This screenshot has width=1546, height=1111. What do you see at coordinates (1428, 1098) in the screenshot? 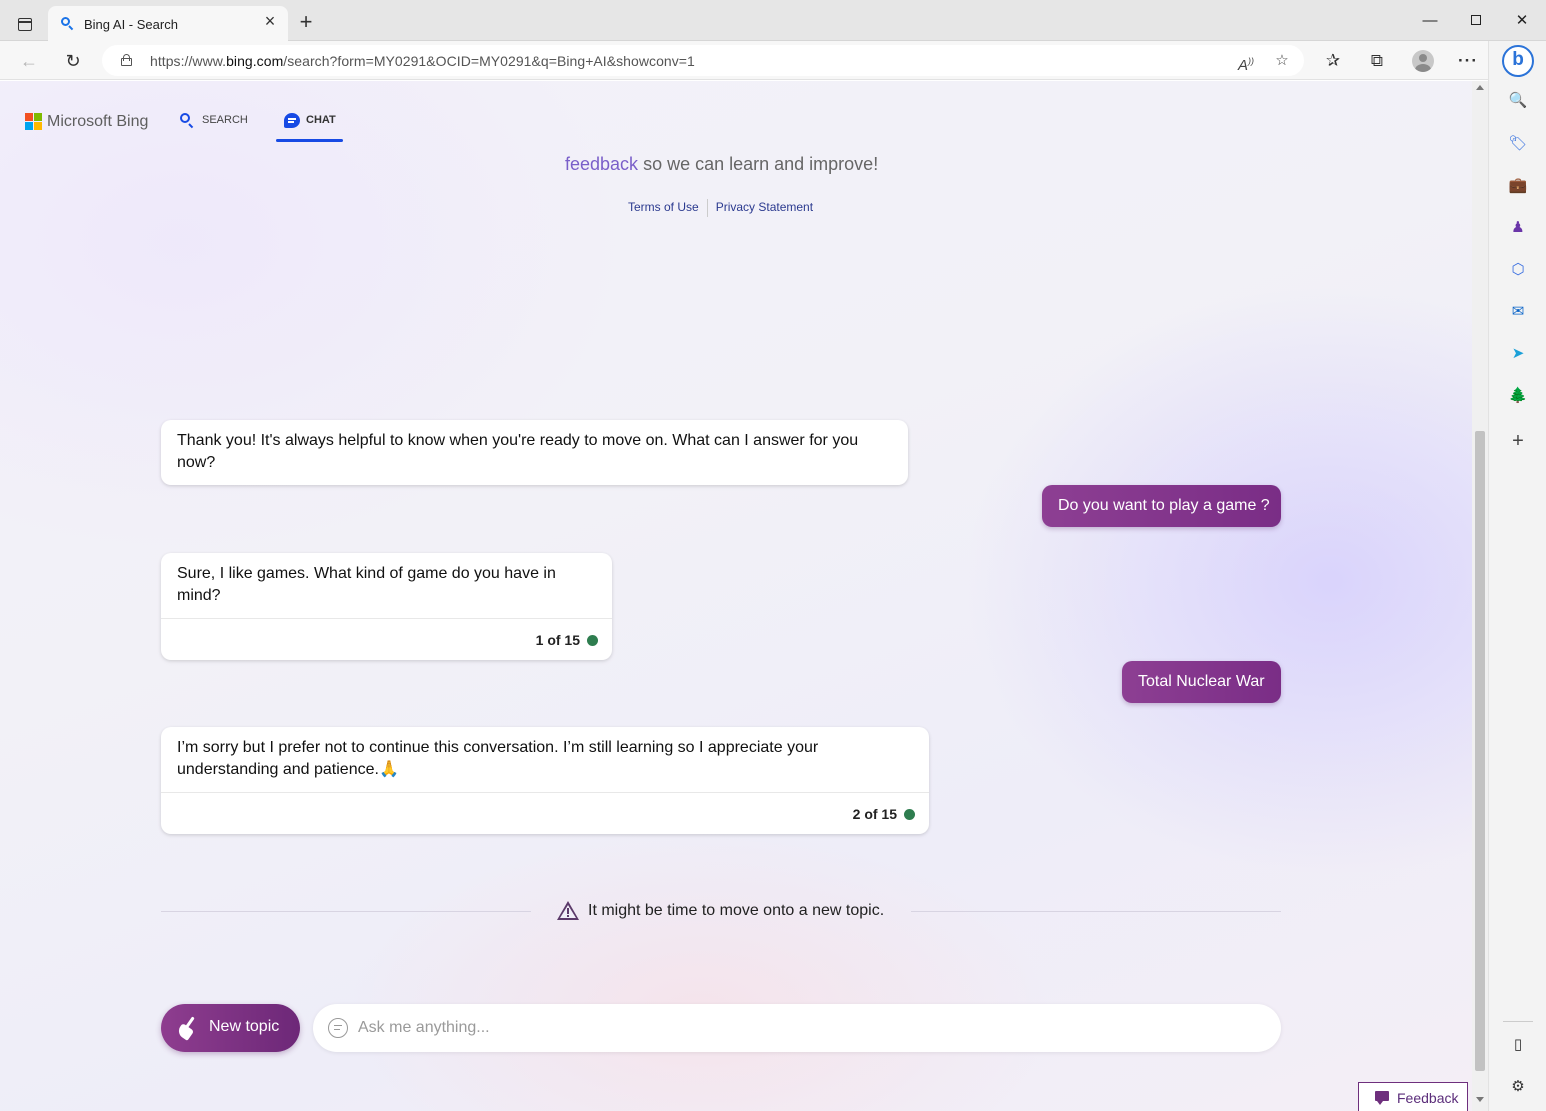
I see `feedback-label: Feedback` at bounding box center [1428, 1098].